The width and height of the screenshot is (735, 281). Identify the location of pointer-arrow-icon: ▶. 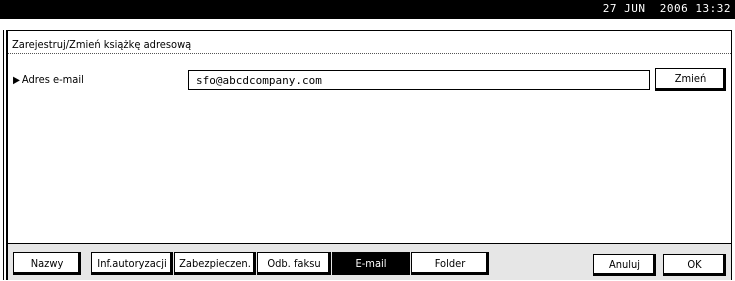
(16, 80).